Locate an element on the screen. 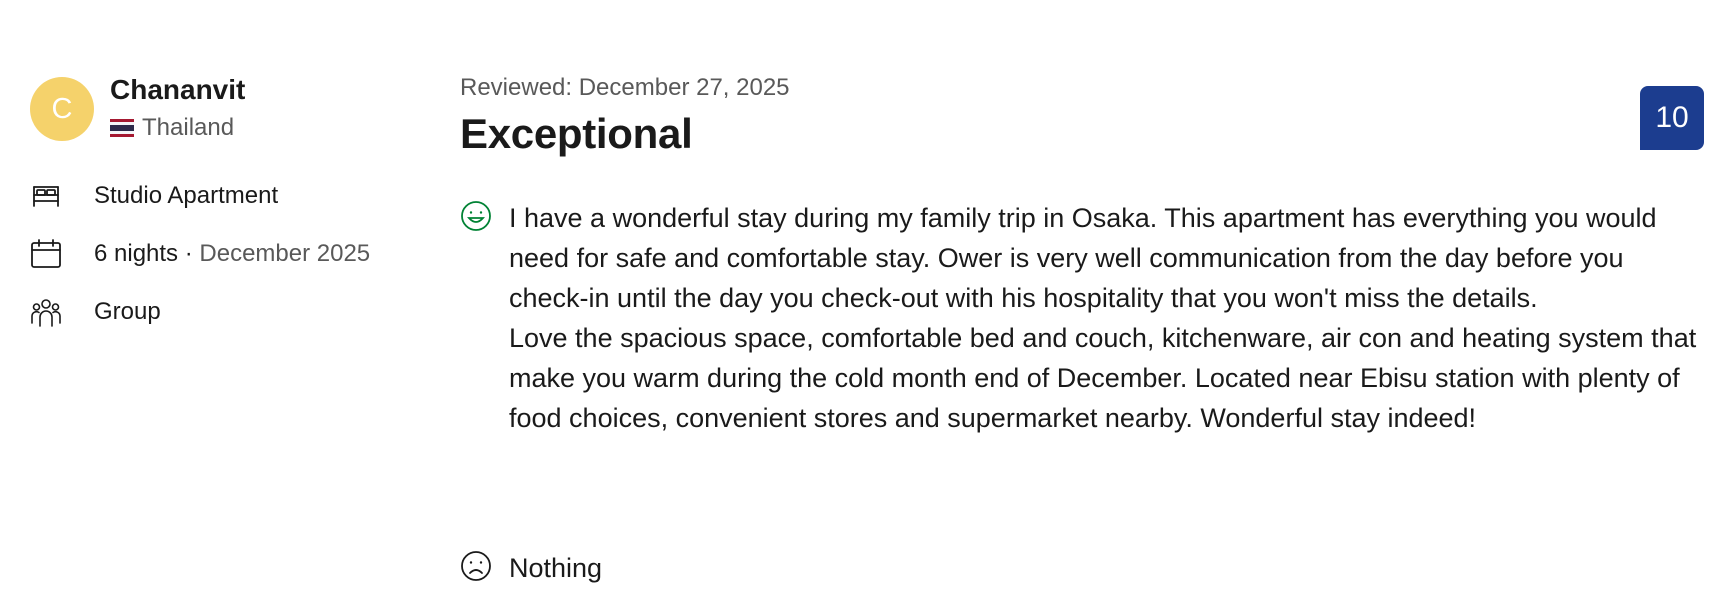 The width and height of the screenshot is (1730, 606). stay-duration-row: 6 nights · December 2025 is located at coordinates (200, 254).